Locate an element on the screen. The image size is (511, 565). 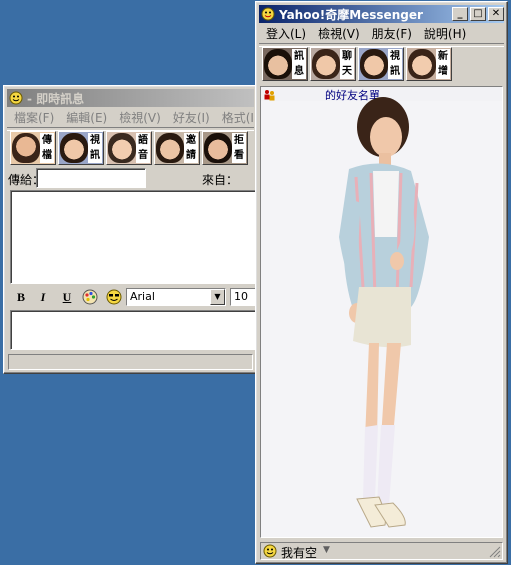
ignore-face-icon is located at coordinates (218, 148).